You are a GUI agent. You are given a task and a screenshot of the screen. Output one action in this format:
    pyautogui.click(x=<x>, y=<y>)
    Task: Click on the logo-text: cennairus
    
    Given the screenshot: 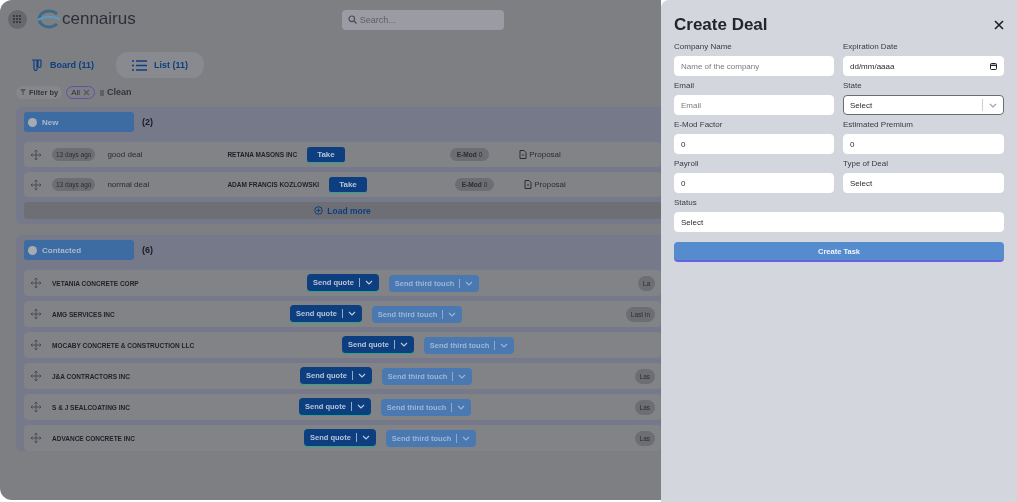 What is the action you would take?
    pyautogui.click(x=99, y=19)
    